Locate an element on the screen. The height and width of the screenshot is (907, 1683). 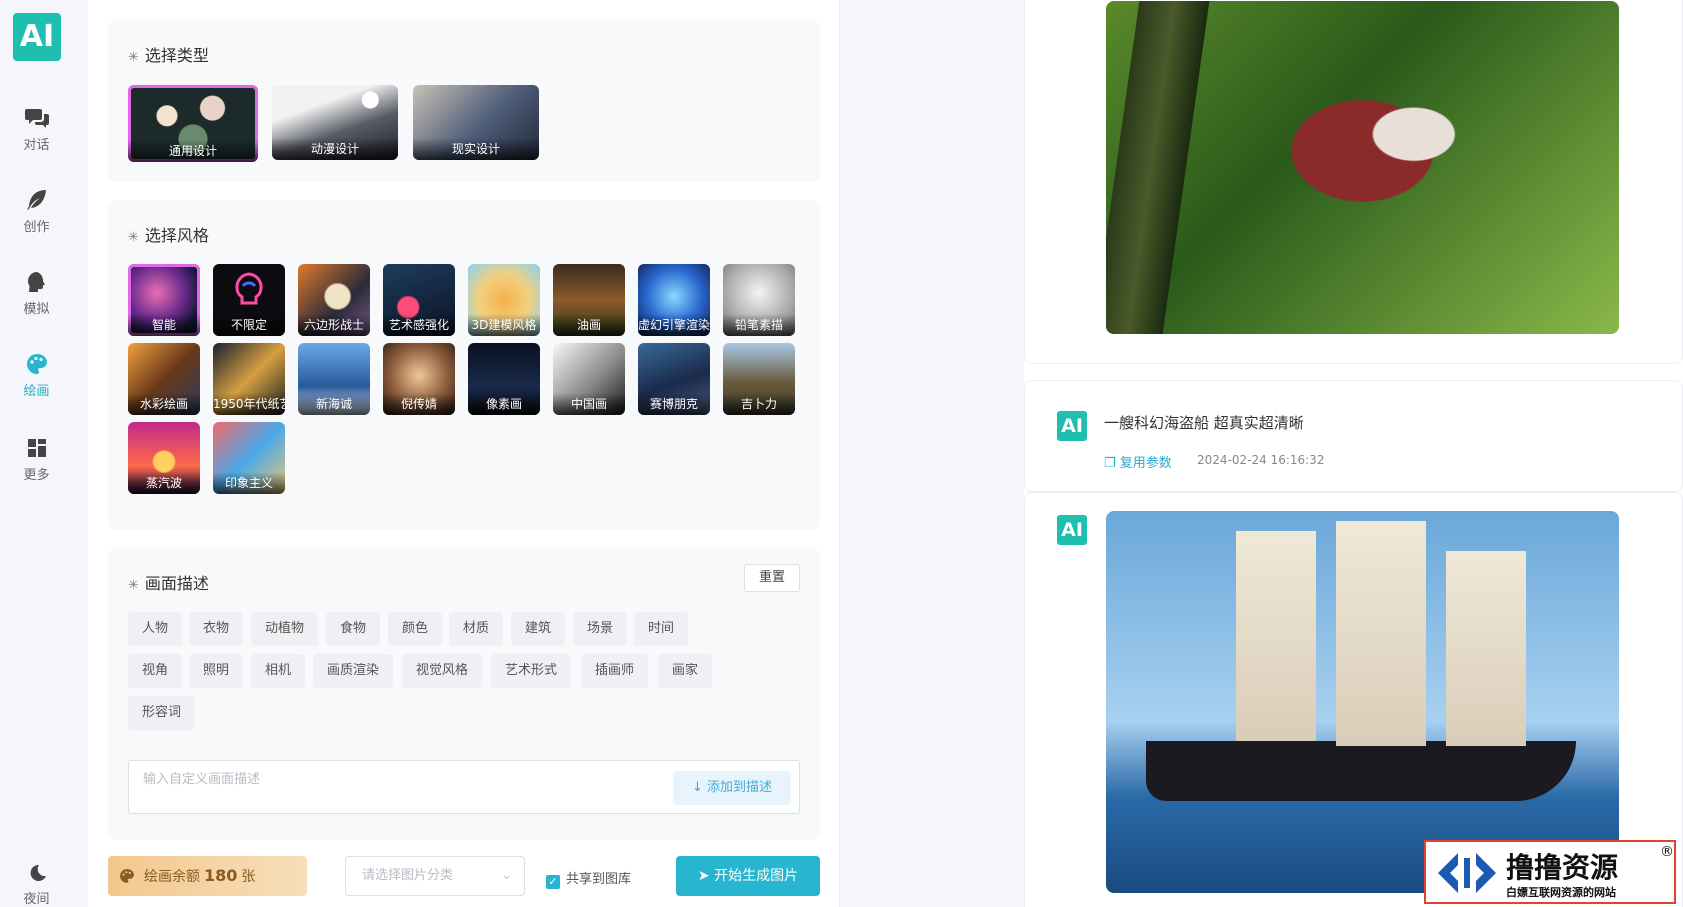
arrow-down-icon: ↓ is located at coordinates (699, 787).